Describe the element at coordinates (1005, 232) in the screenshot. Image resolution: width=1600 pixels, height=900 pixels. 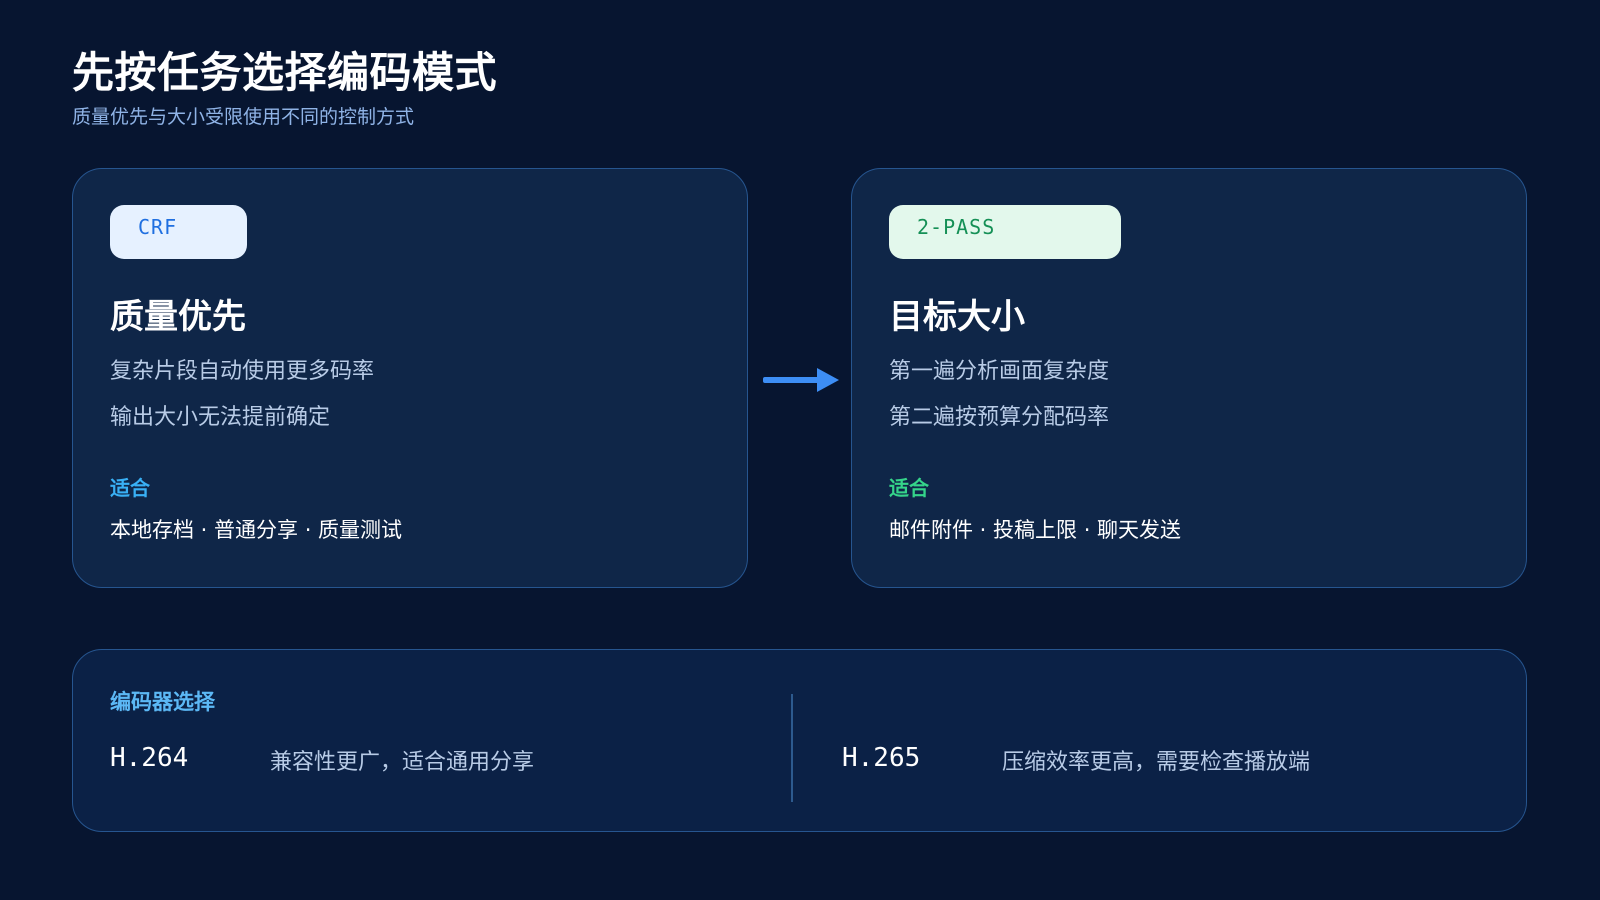
I see `two-pass-badge: 2-PASS` at that location.